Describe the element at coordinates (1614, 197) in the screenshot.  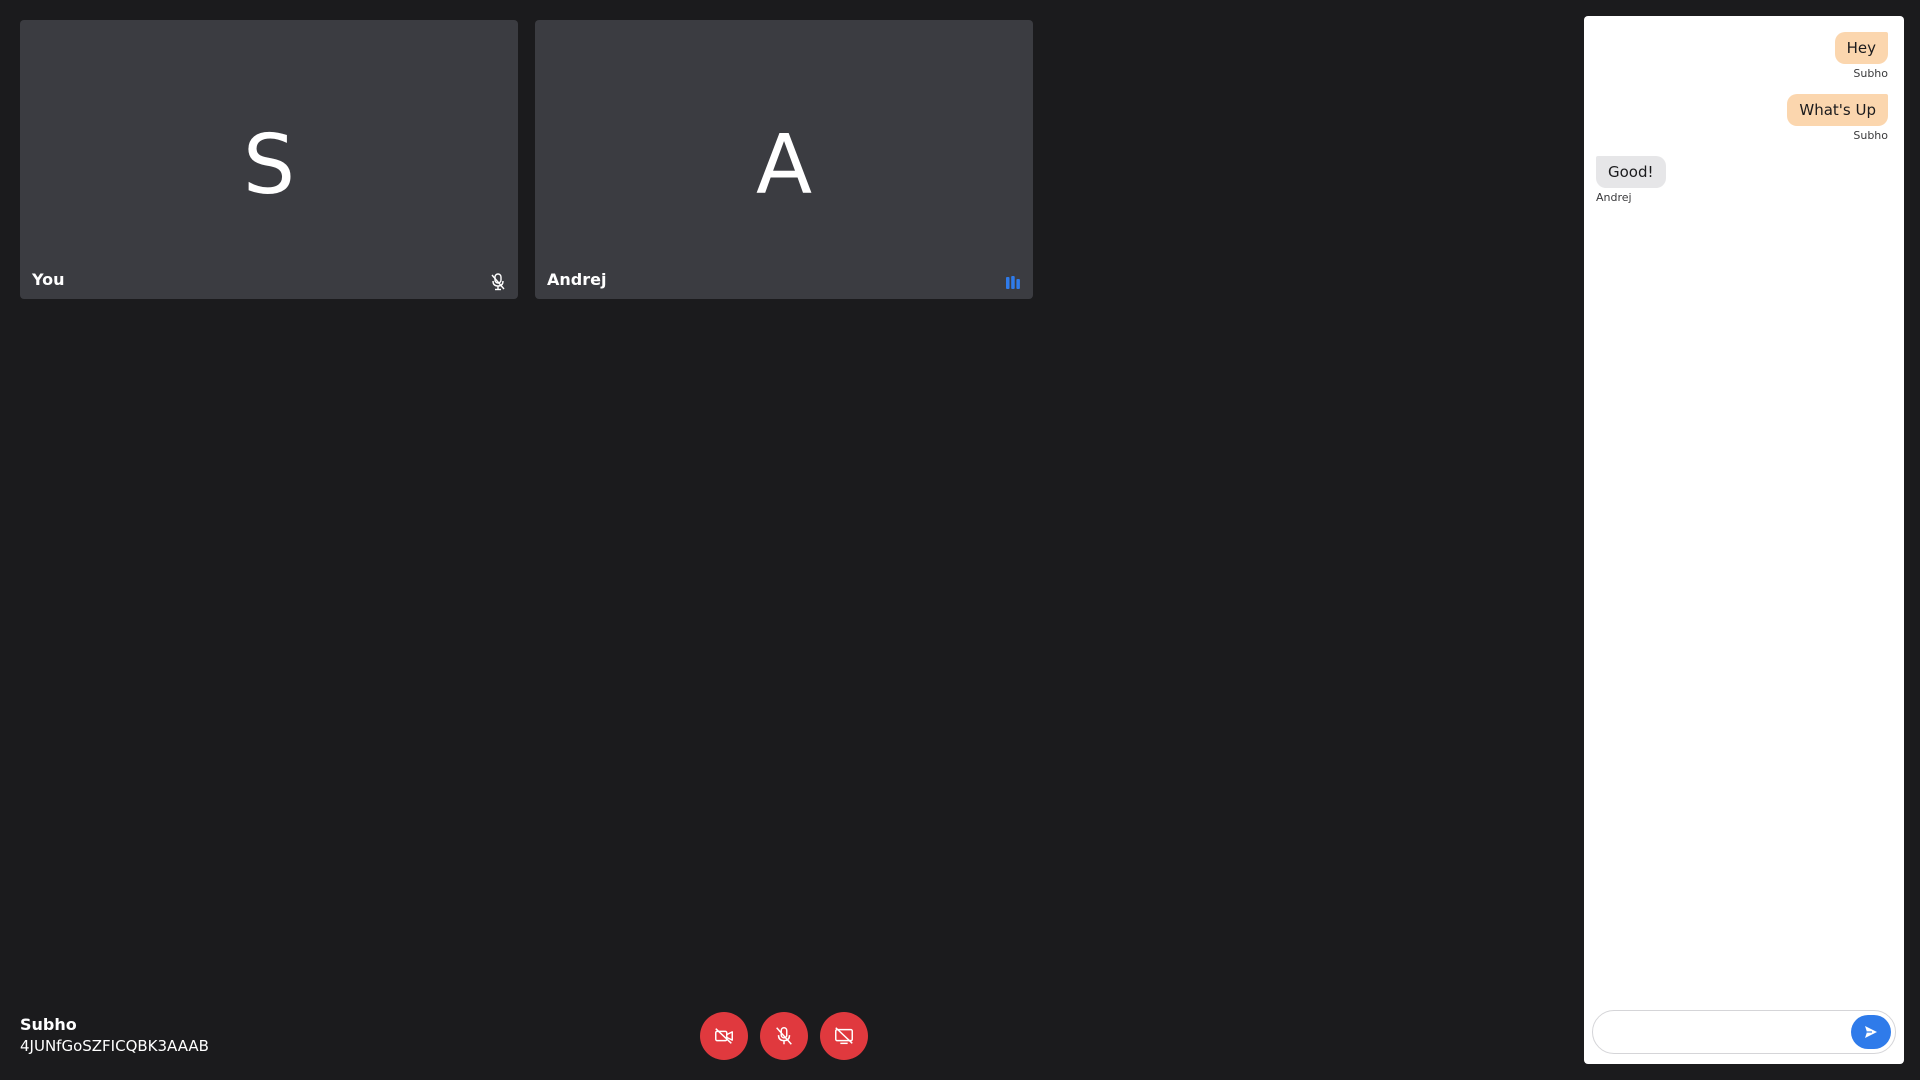
I see `message-sender: Andrej` at that location.